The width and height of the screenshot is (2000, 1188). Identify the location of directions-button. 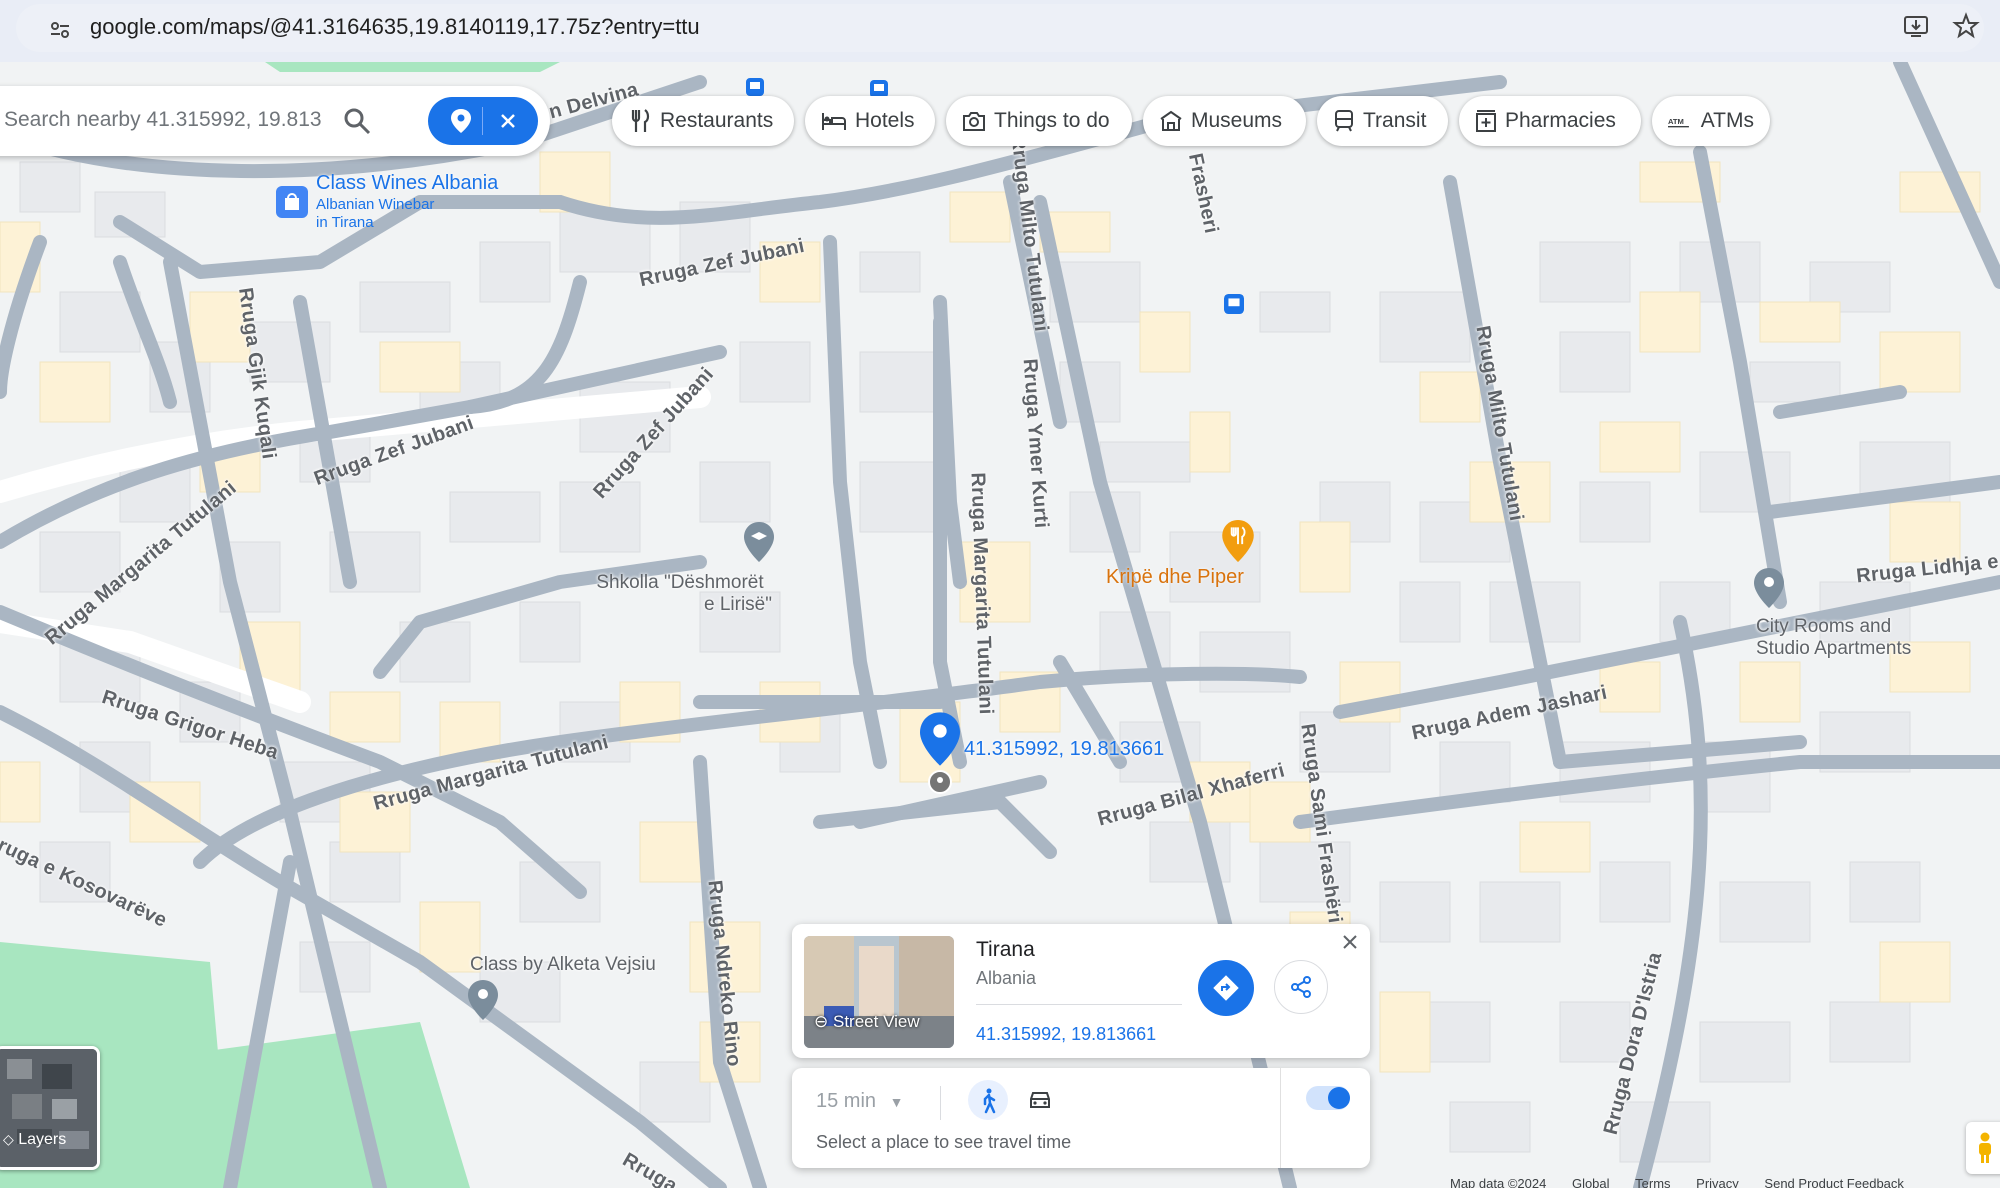
(1226, 988).